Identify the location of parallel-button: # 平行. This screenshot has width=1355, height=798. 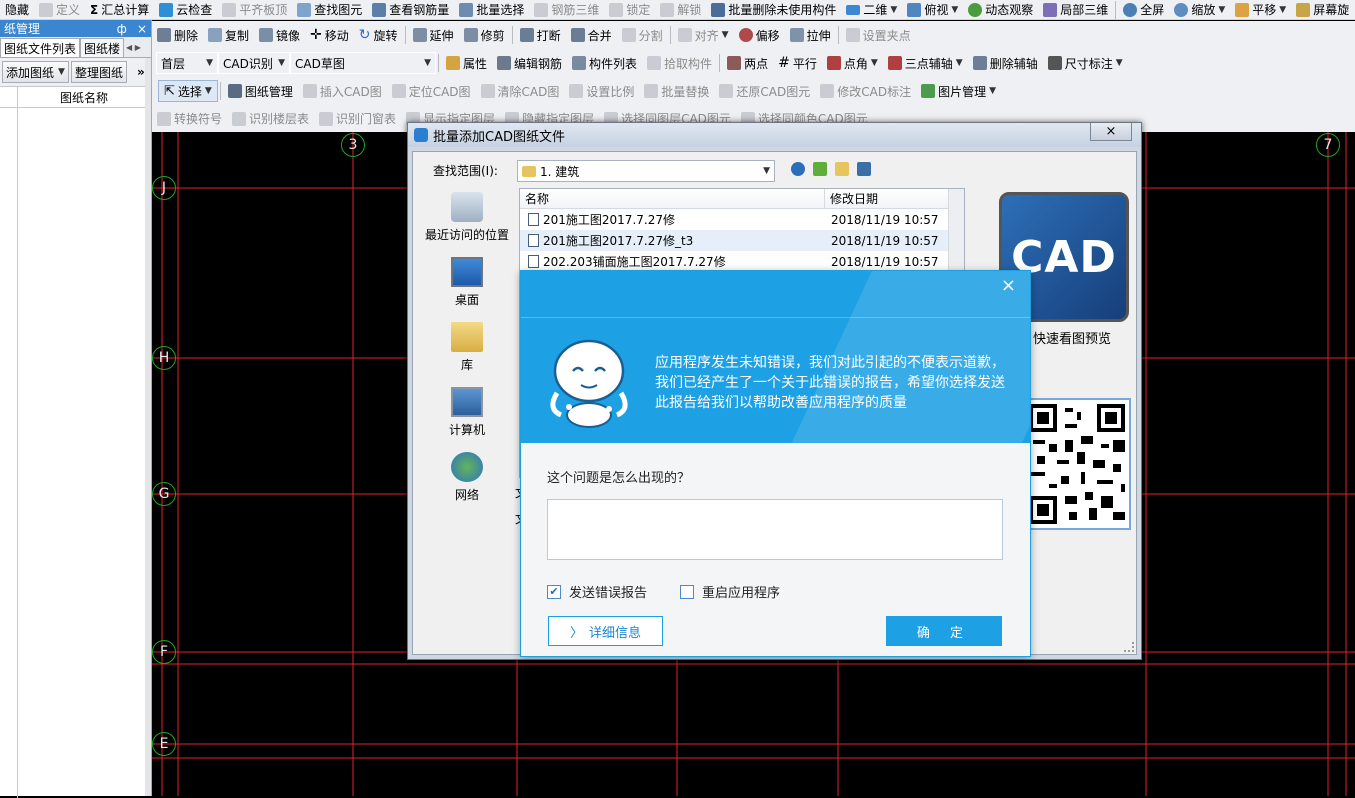
(797, 63).